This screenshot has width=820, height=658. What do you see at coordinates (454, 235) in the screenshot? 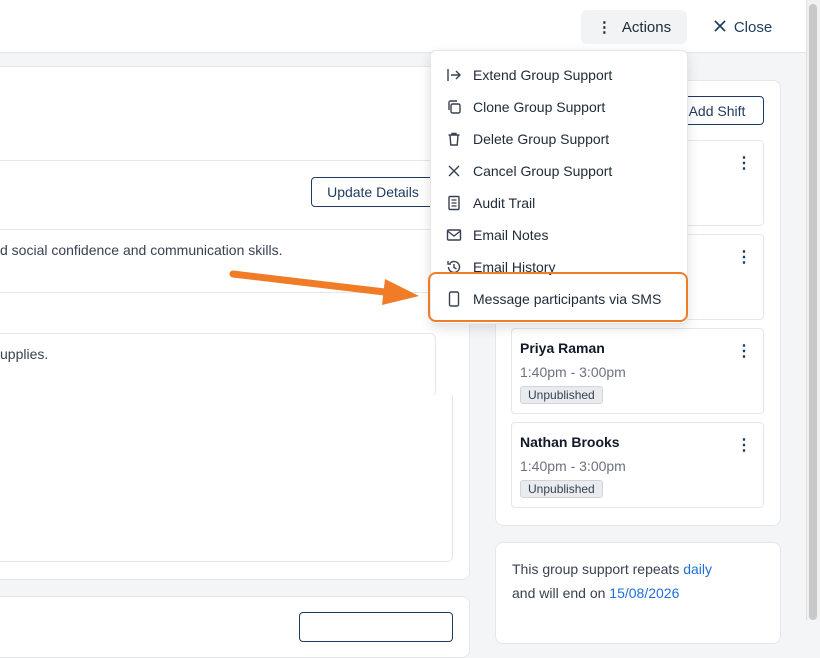
I see `mail-icon` at bounding box center [454, 235].